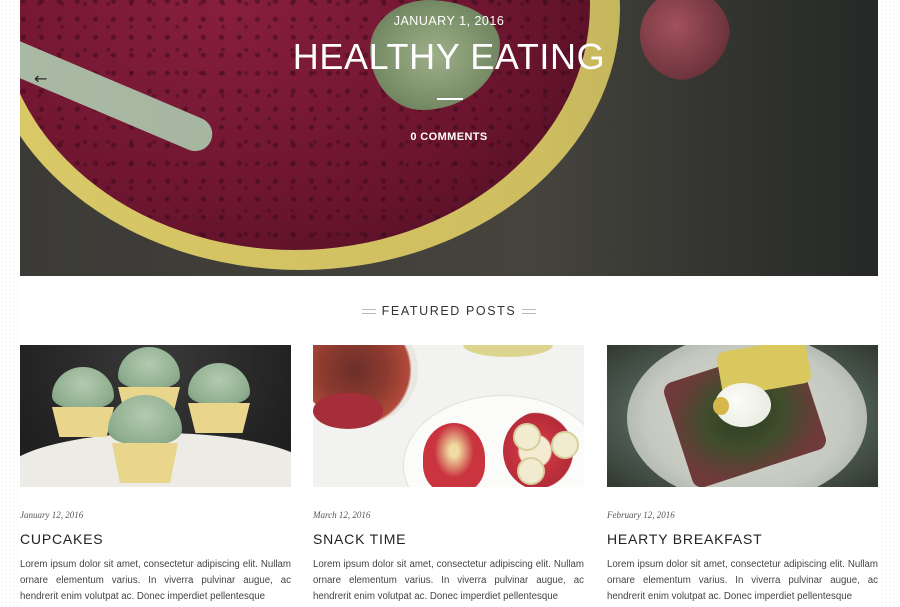  I want to click on thumbnail-yellow-plate, so click(508, 351).